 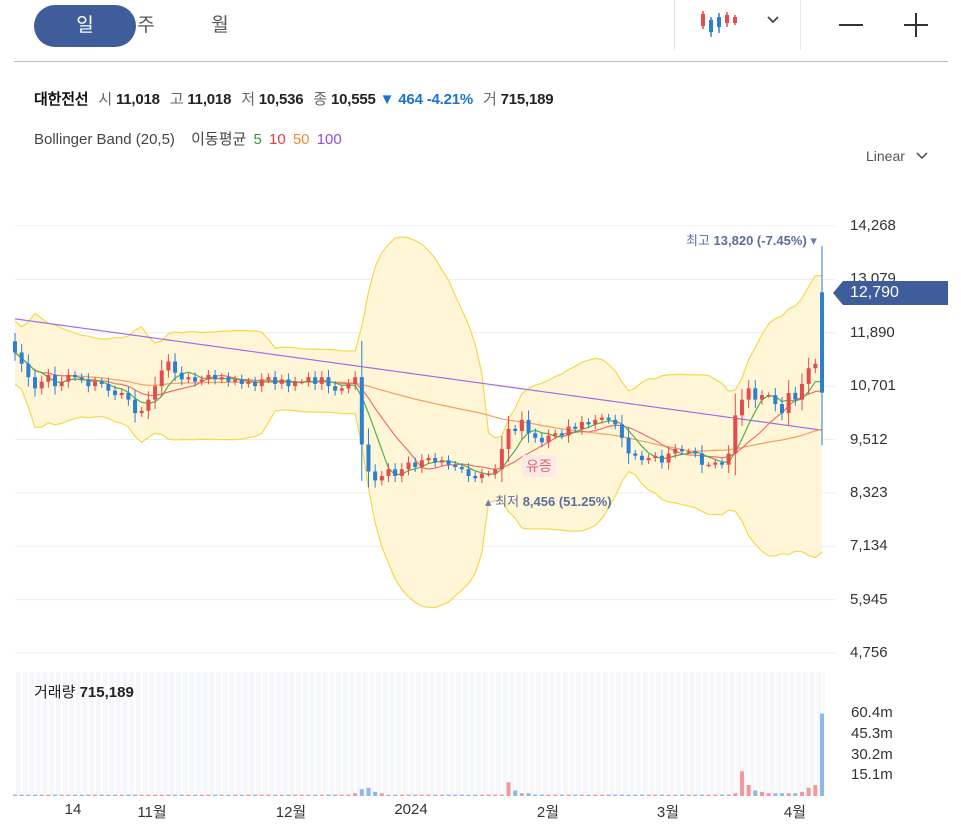 I want to click on x-tick-label: 14, so click(x=73, y=809).